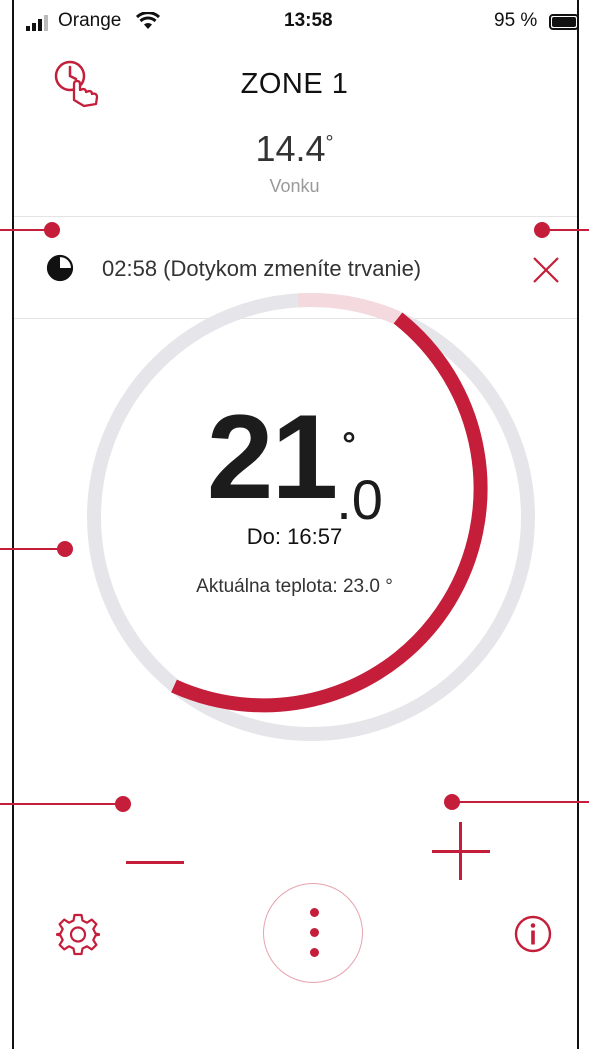  I want to click on callout-line-minus, so click(61, 804).